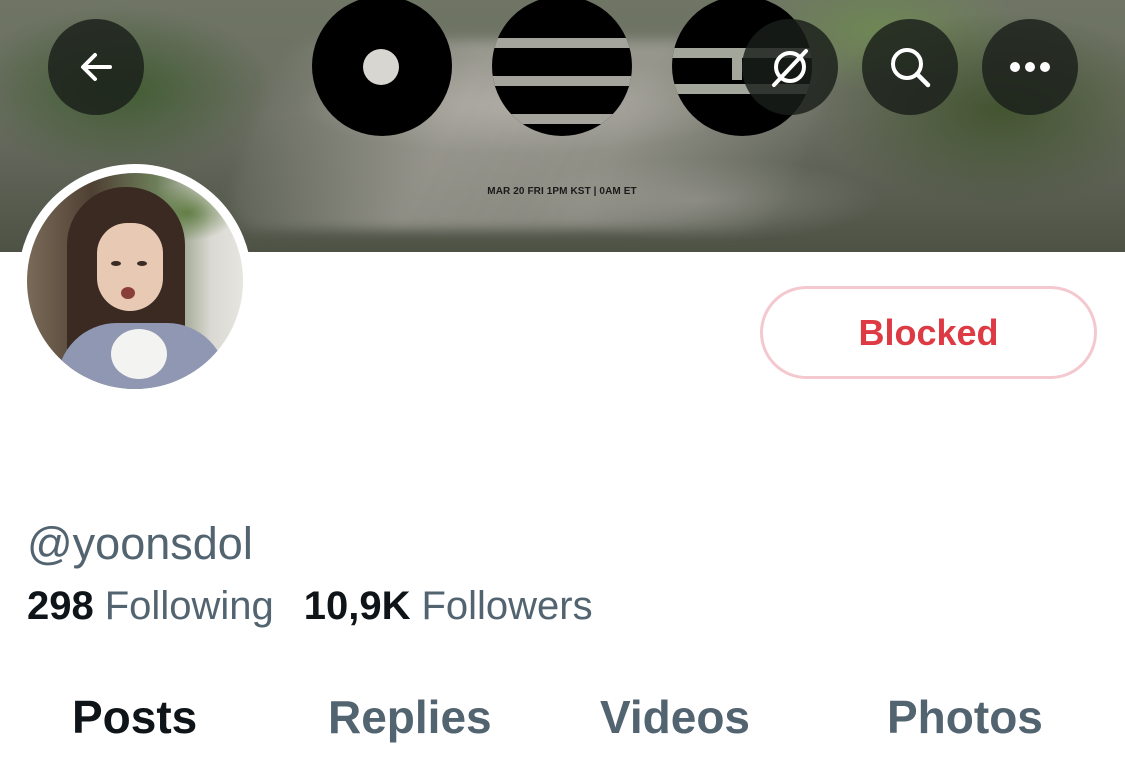 This screenshot has width=1125, height=768. Describe the element at coordinates (507, 606) in the screenshot. I see `followers-label: Followers` at that location.